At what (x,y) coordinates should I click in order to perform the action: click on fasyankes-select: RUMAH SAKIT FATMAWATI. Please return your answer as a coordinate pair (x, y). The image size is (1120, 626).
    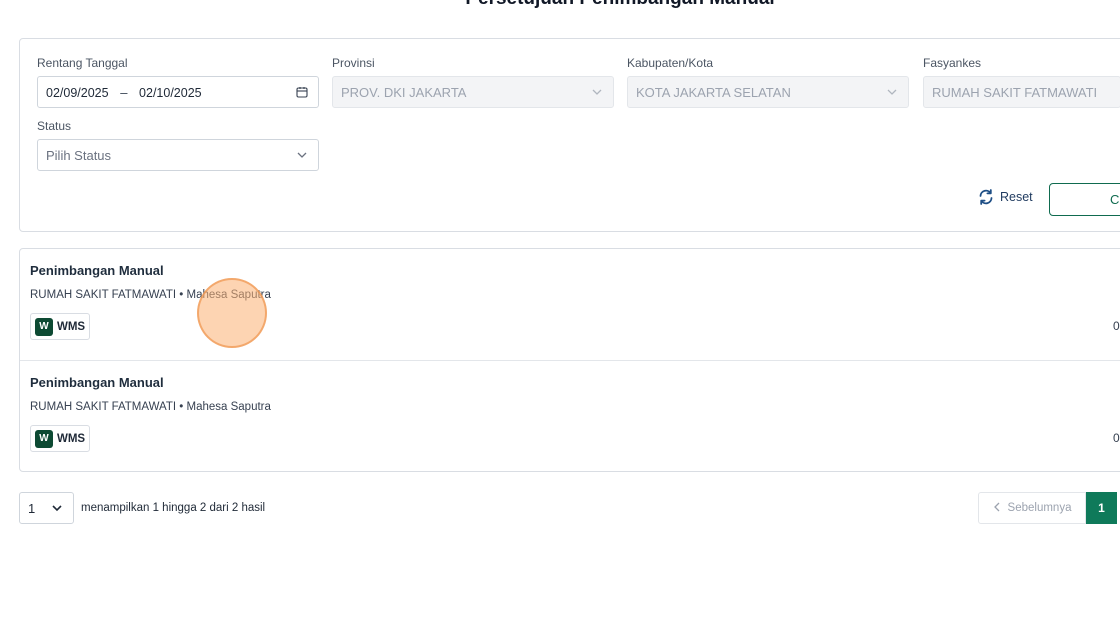
    Looking at the image, I should click on (1021, 92).